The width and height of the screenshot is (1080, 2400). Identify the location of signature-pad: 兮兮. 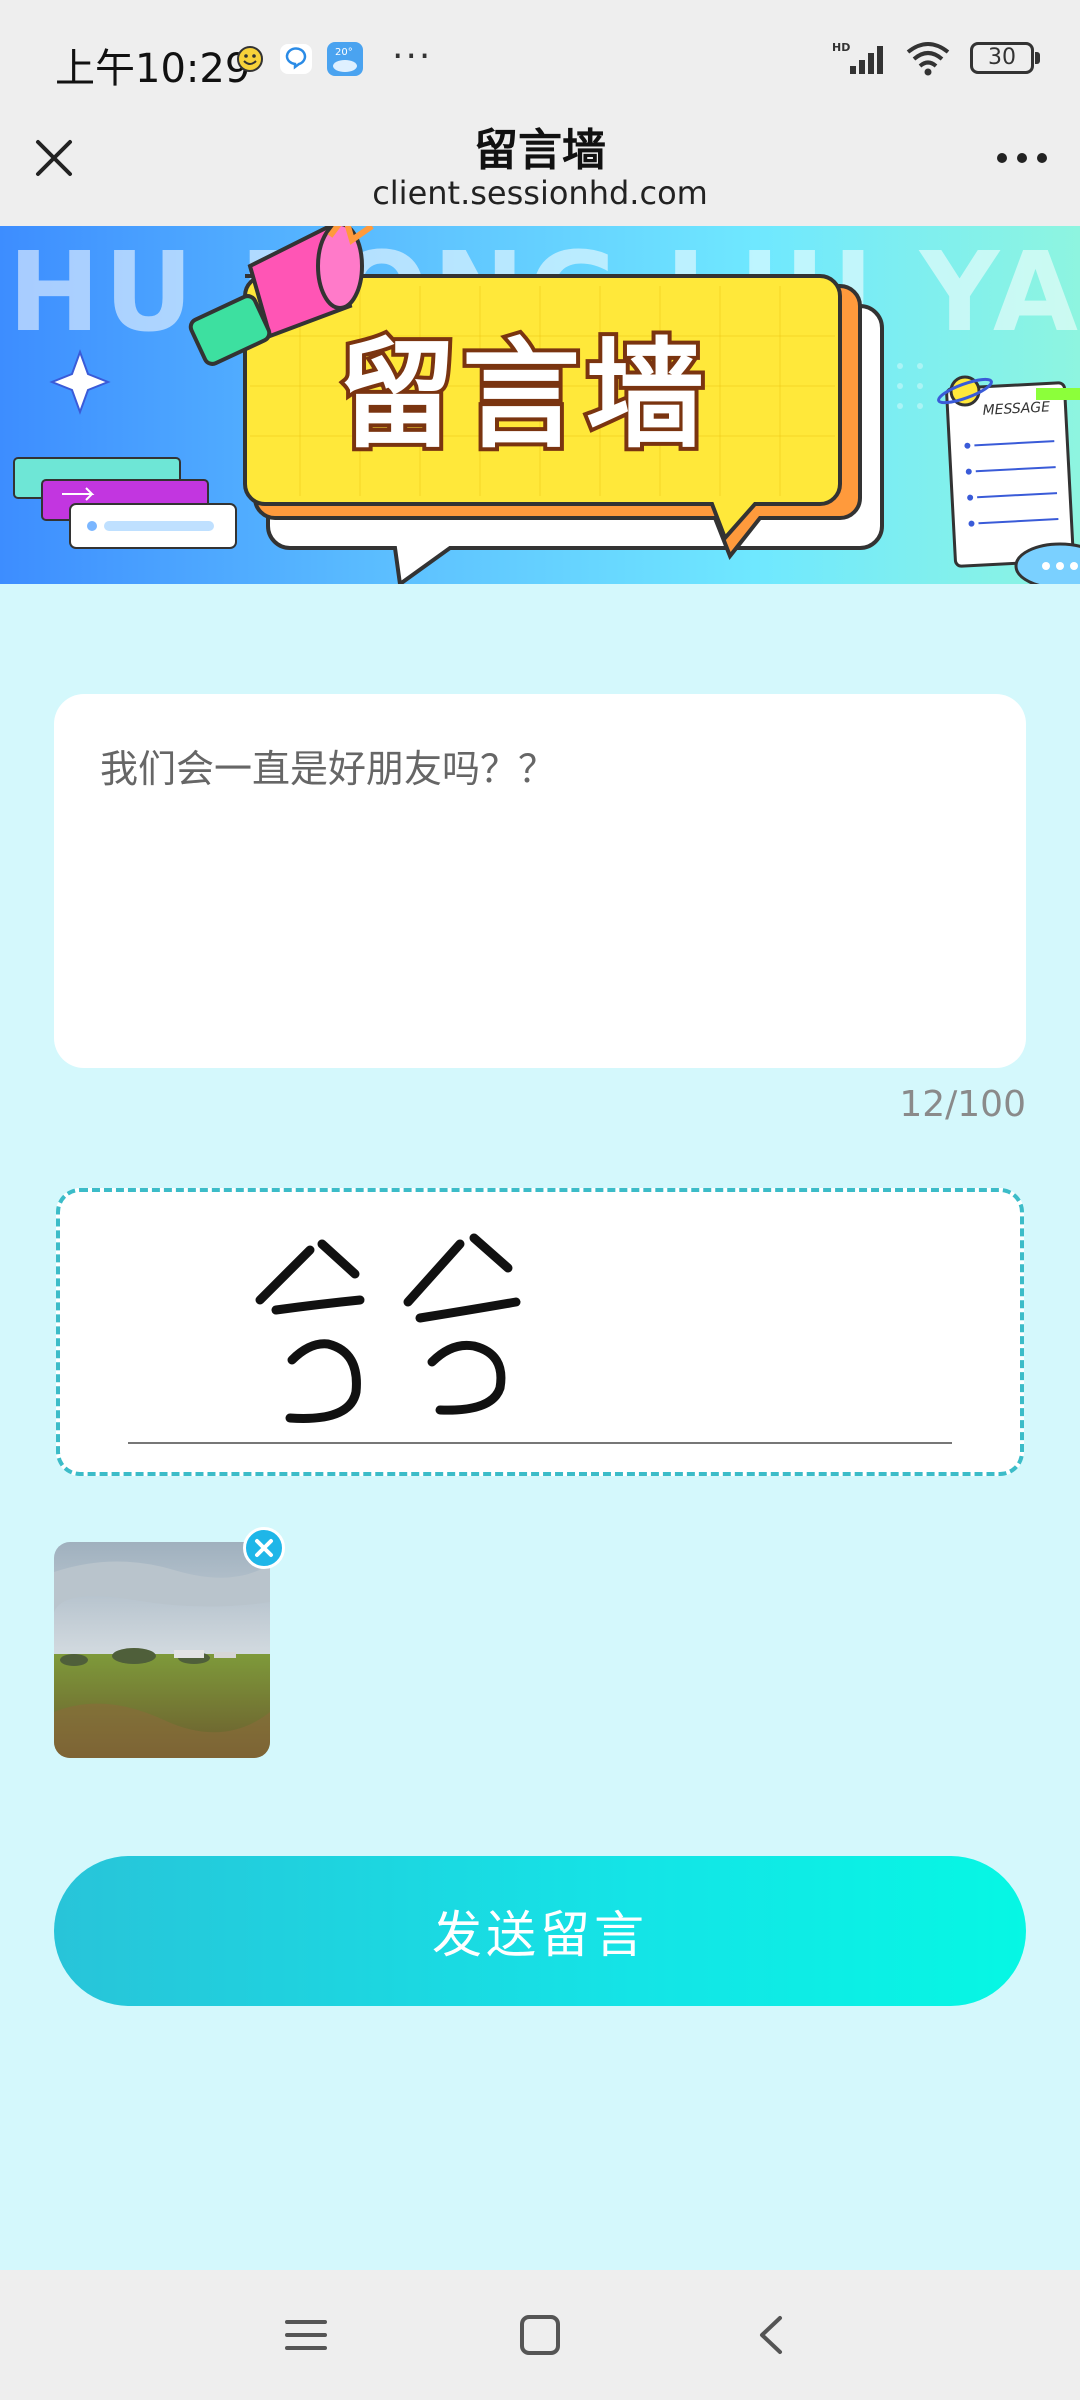
(540, 1332).